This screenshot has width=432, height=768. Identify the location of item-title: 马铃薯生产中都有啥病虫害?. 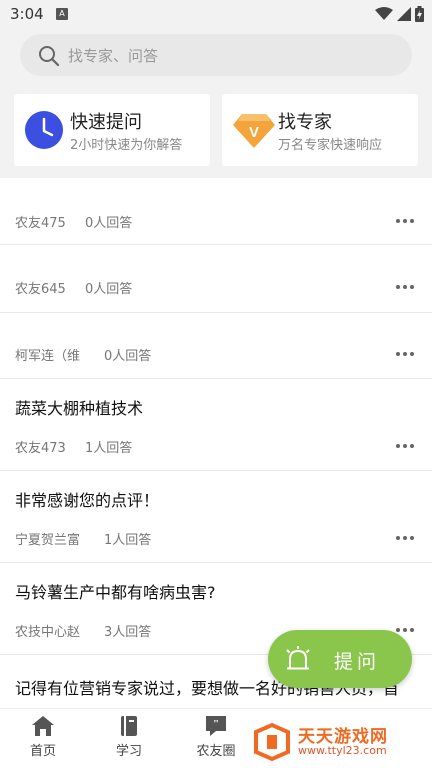
(115, 592).